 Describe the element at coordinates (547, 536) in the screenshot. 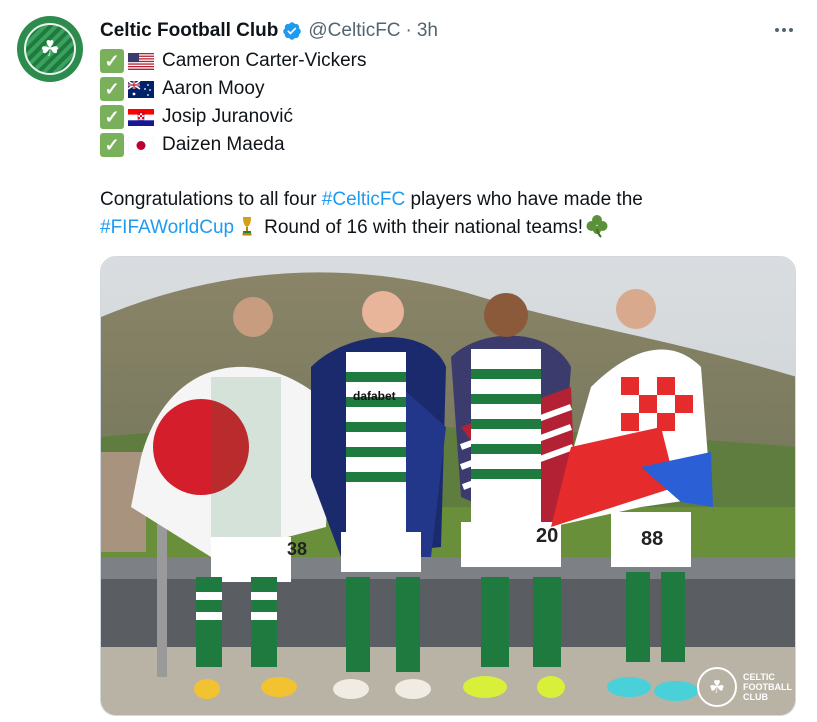

I see `shirt-number: 20` at that location.